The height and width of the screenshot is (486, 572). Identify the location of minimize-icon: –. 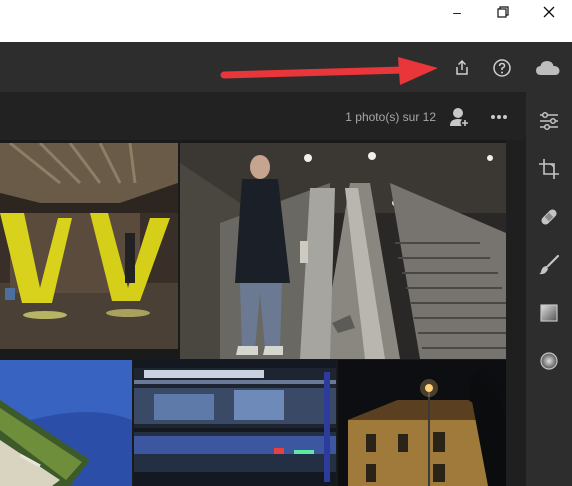
(457, 12).